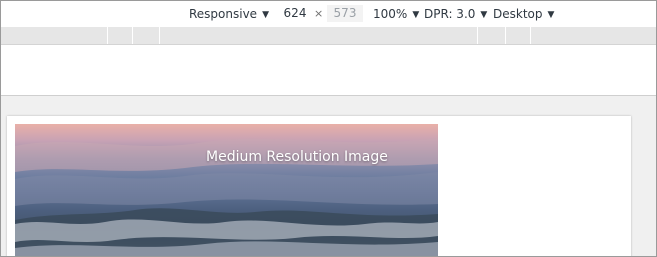 The width and height of the screenshot is (657, 257). I want to click on zoom-label: 100%, so click(390, 14).